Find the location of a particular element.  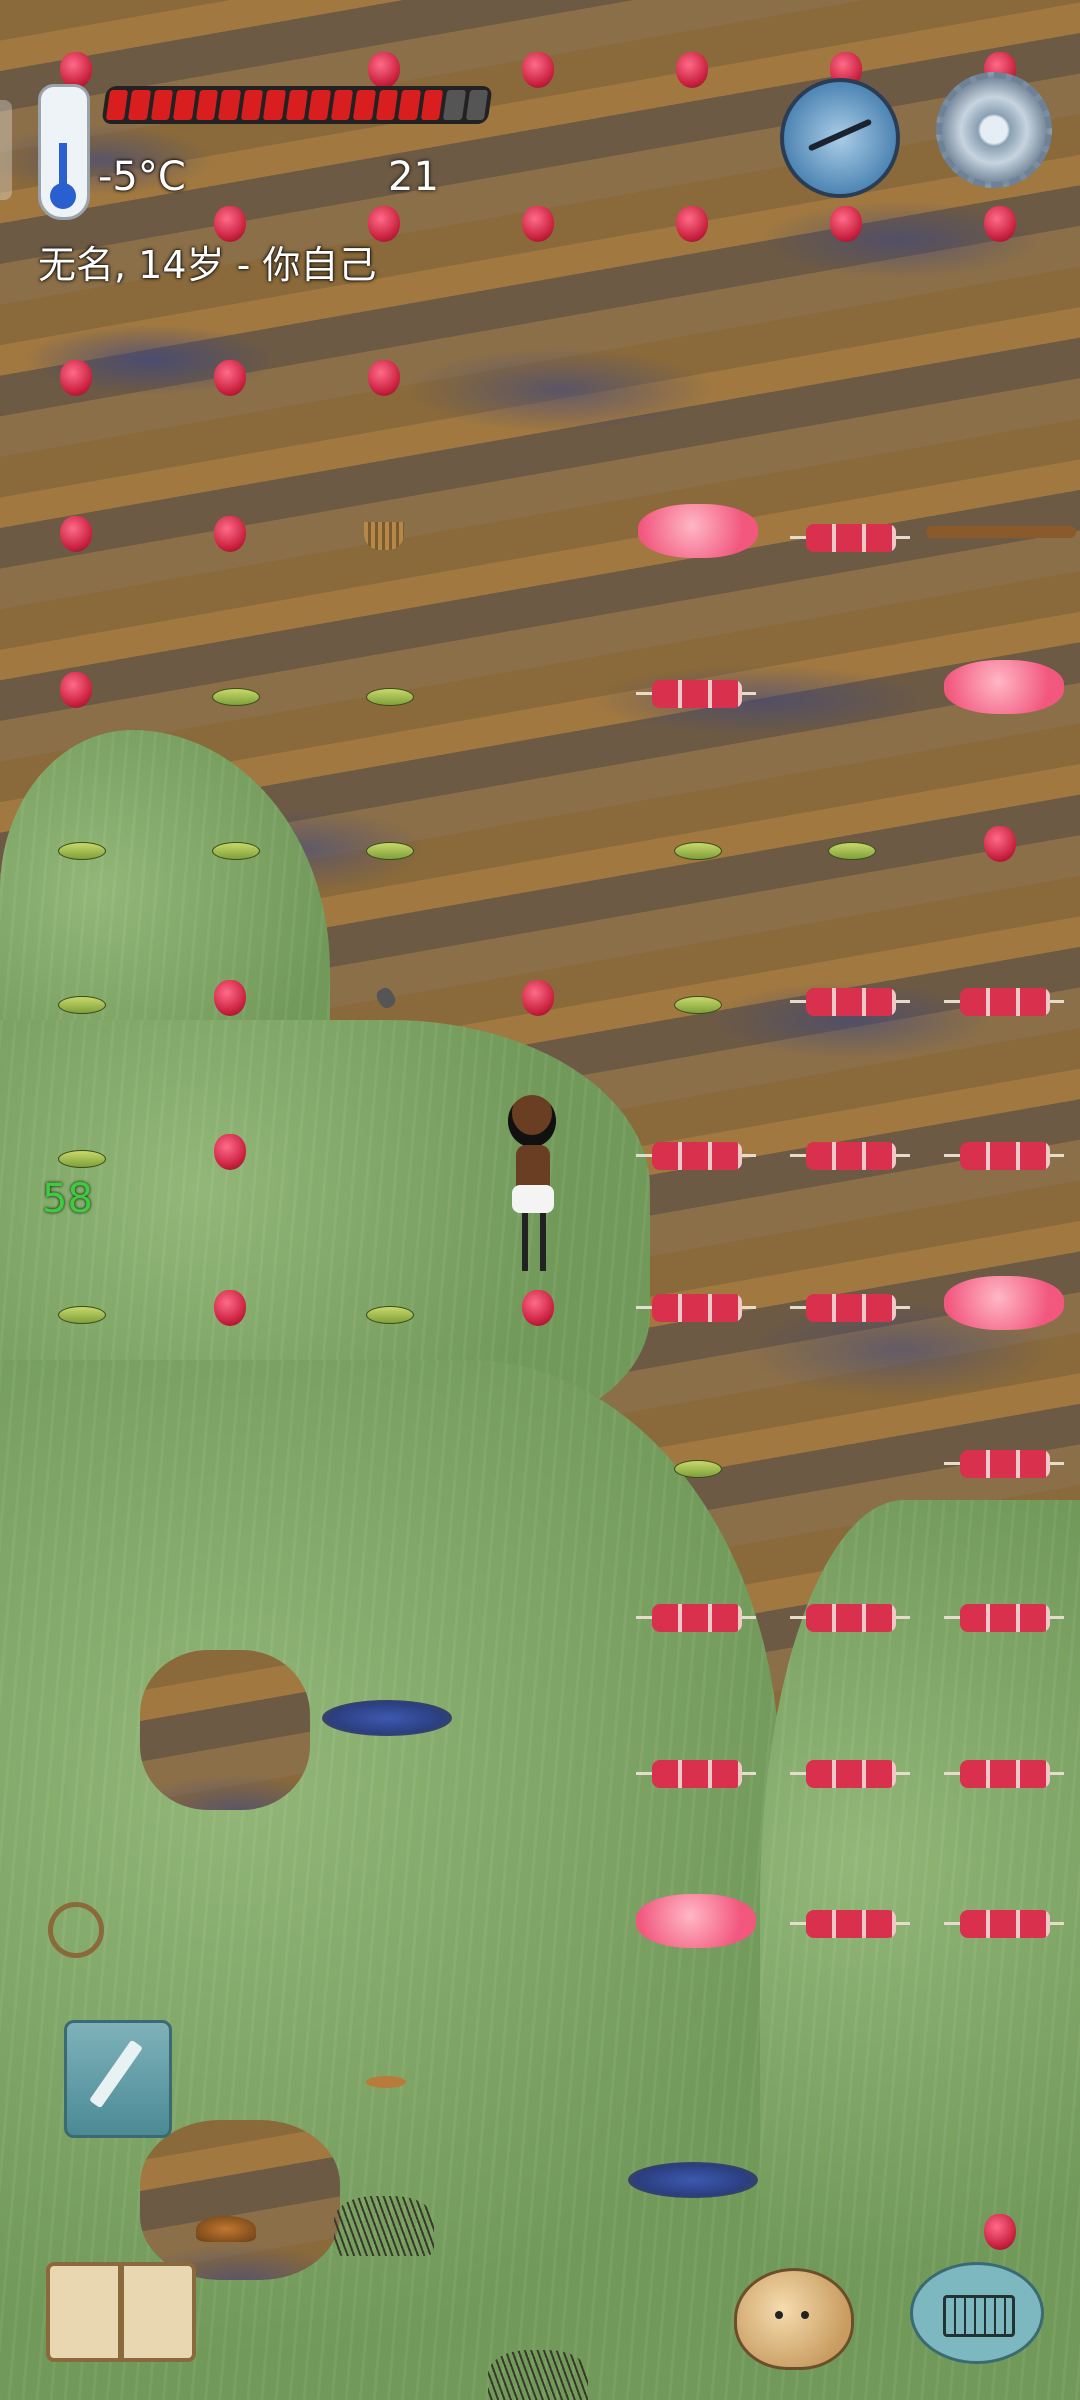

rope-coil is located at coordinates (76, 1930).